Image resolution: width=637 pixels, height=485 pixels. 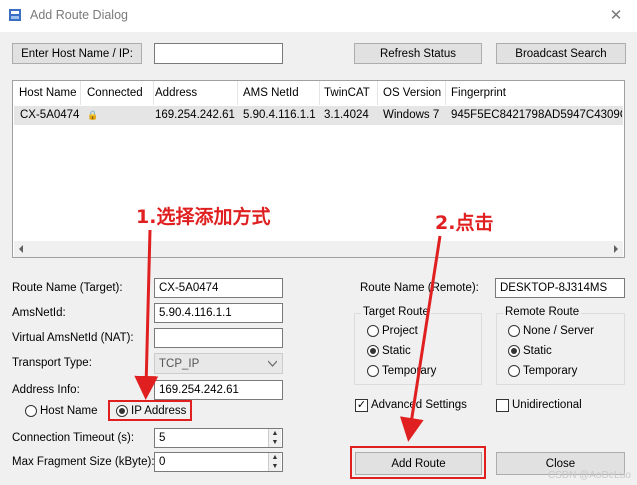 I want to click on watermark: CSDN @AoDeLuo, so click(x=589, y=475).